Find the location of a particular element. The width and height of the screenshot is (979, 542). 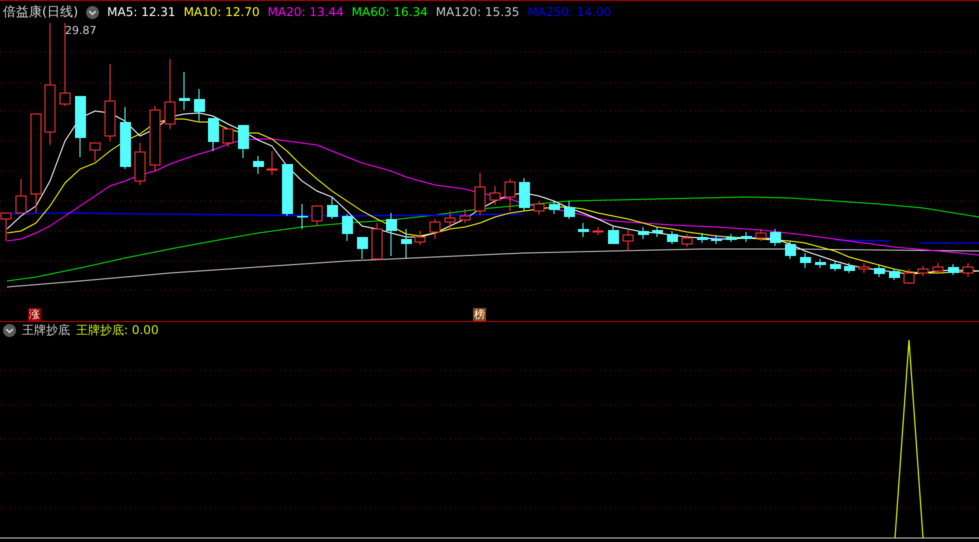

indicator-value: 王牌抄底: 0.00 is located at coordinates (117, 330).